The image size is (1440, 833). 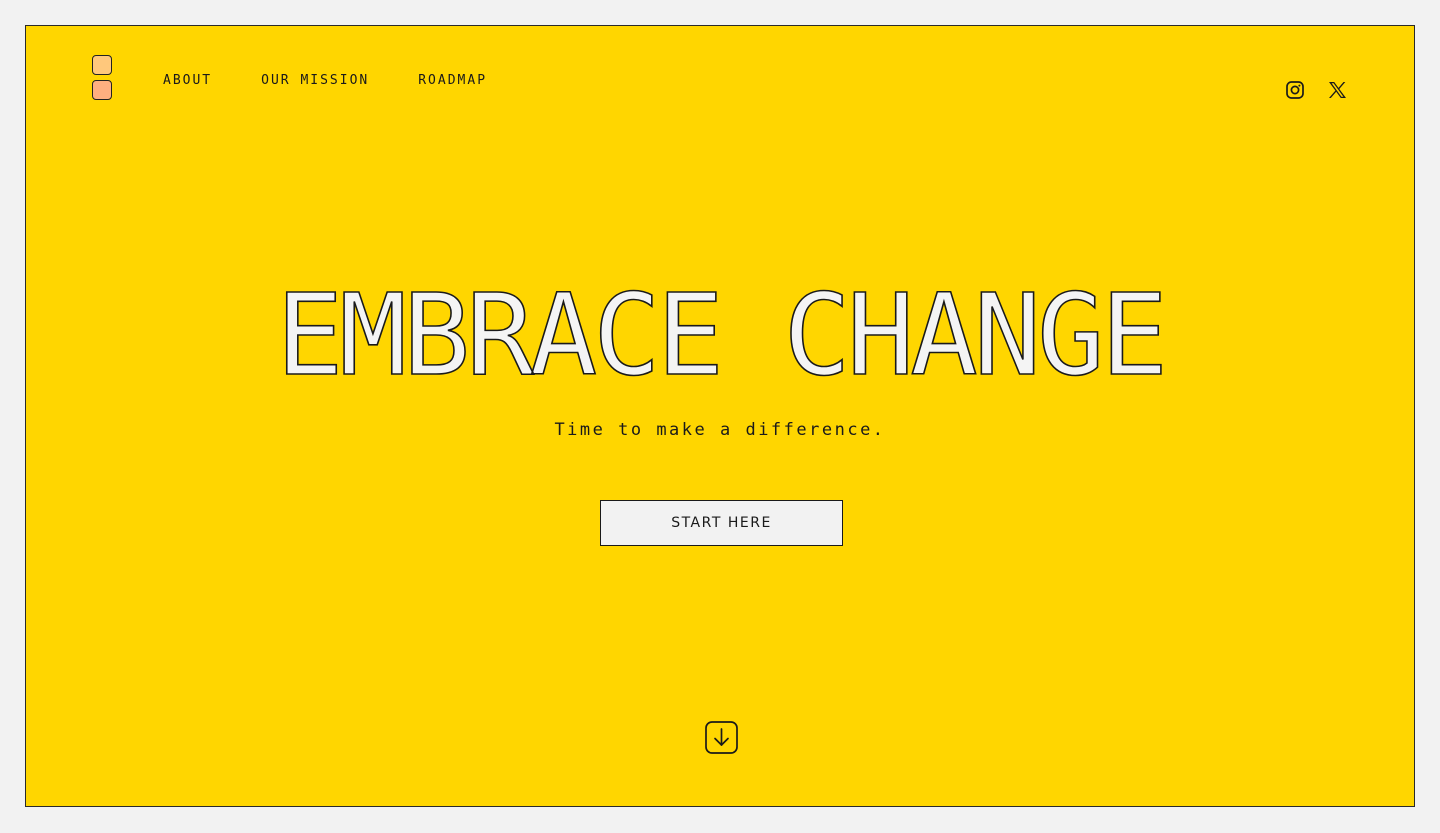 I want to click on main-nav: ABOUT OUR MISSION ROADMAP, so click(x=325, y=80).